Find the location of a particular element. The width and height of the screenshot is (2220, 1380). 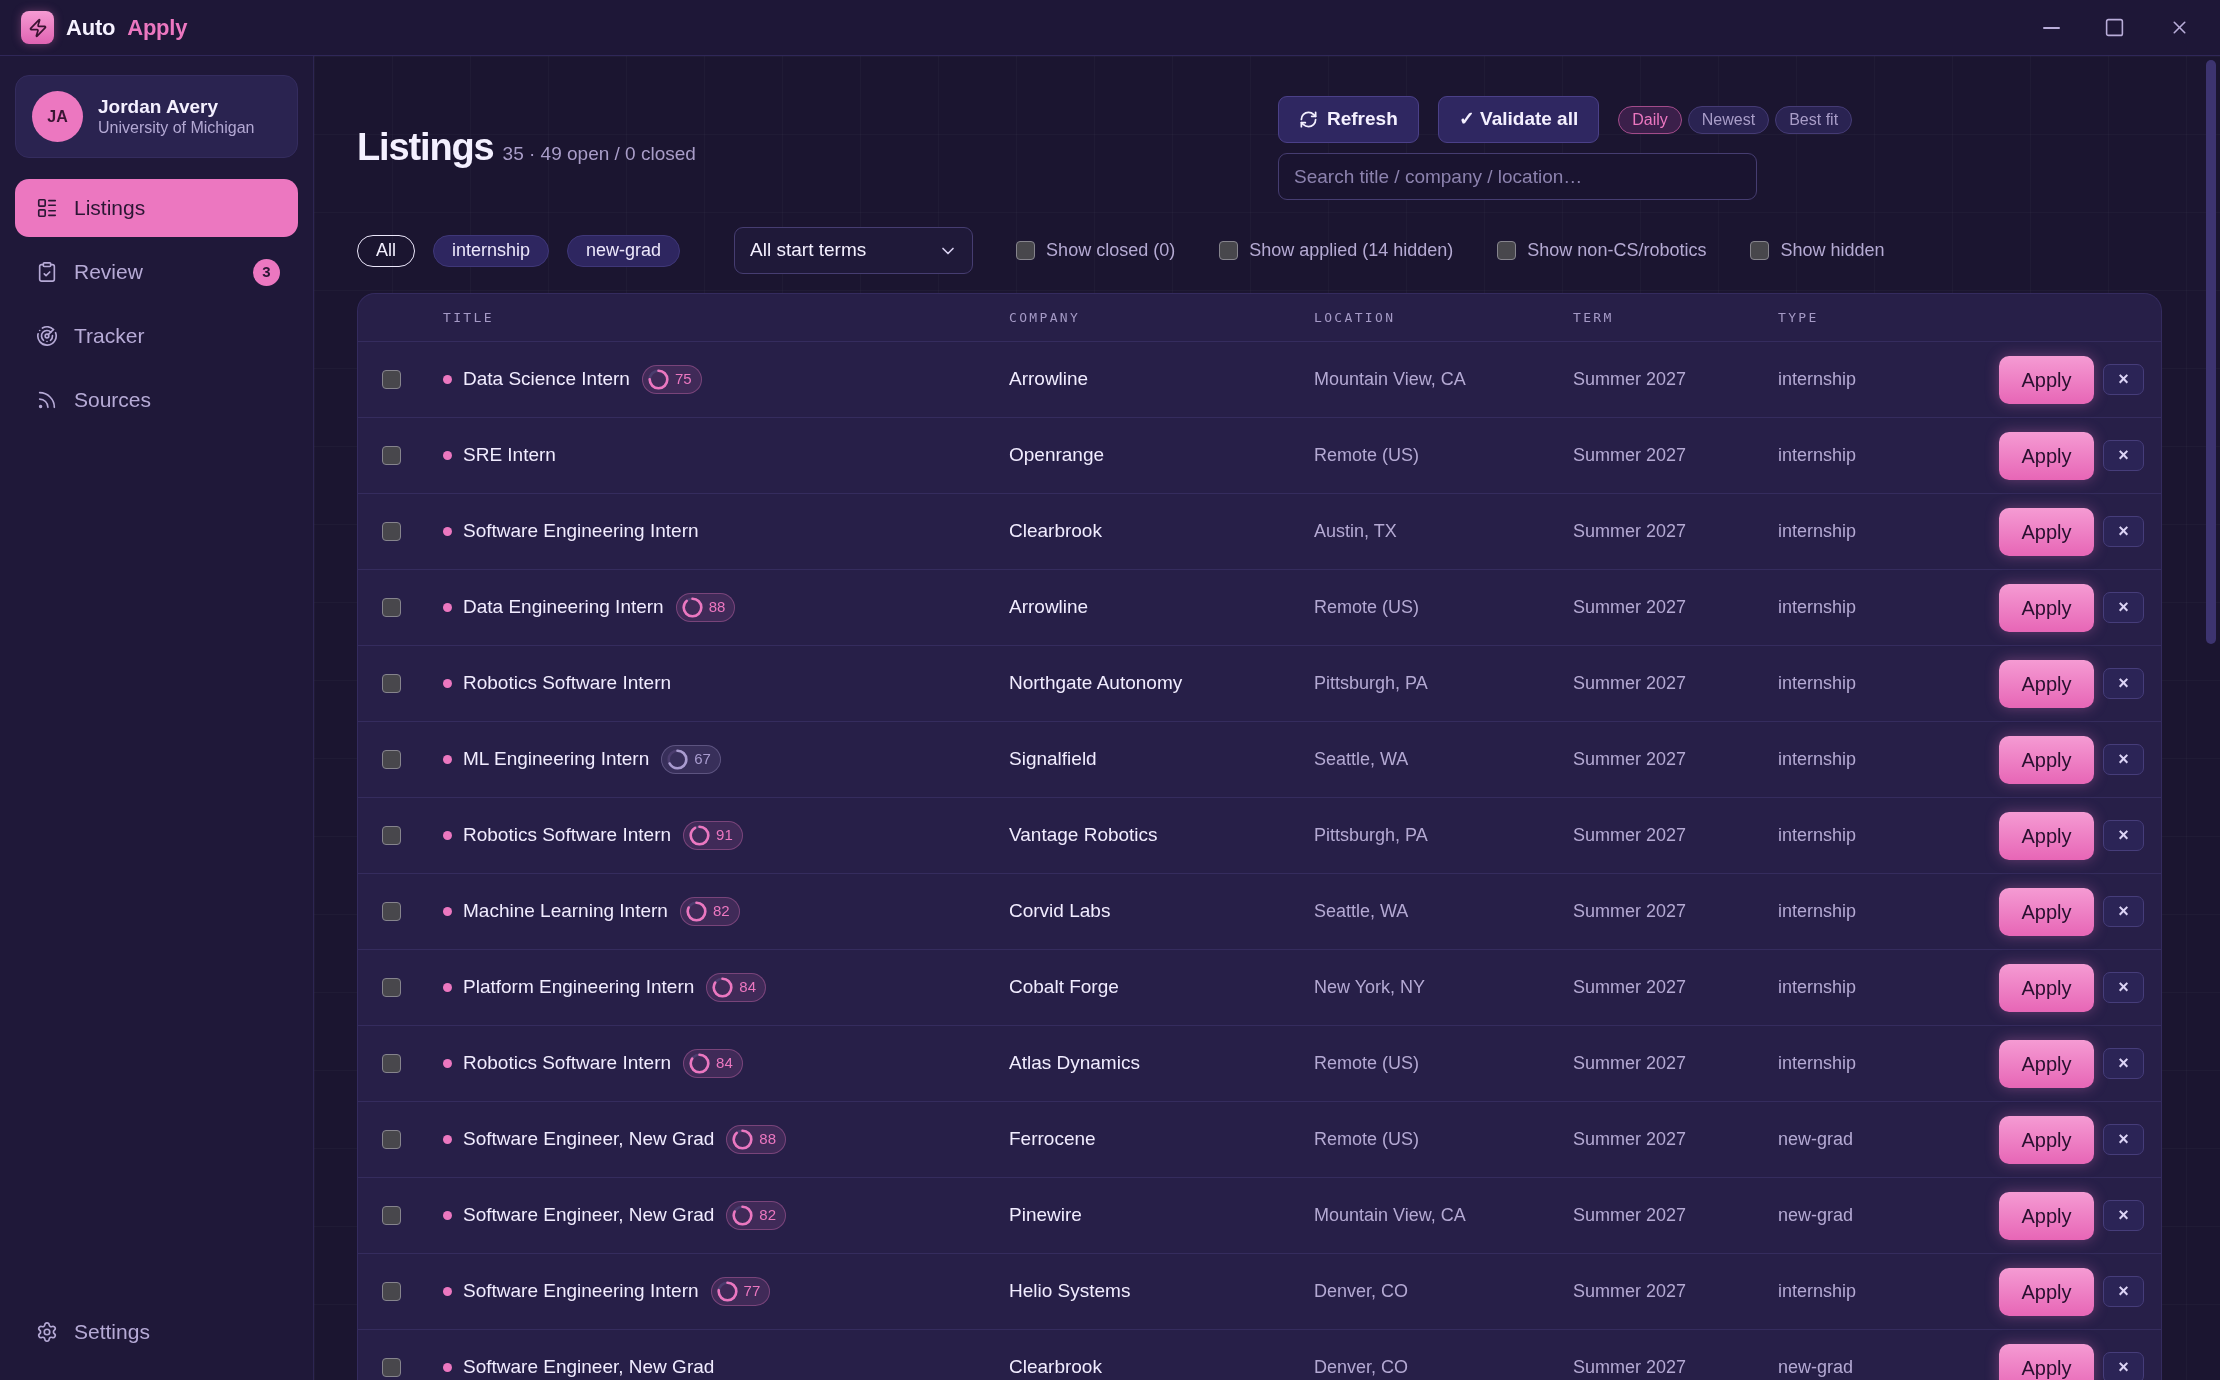

company-name: Pinewire is located at coordinates (1045, 1215).